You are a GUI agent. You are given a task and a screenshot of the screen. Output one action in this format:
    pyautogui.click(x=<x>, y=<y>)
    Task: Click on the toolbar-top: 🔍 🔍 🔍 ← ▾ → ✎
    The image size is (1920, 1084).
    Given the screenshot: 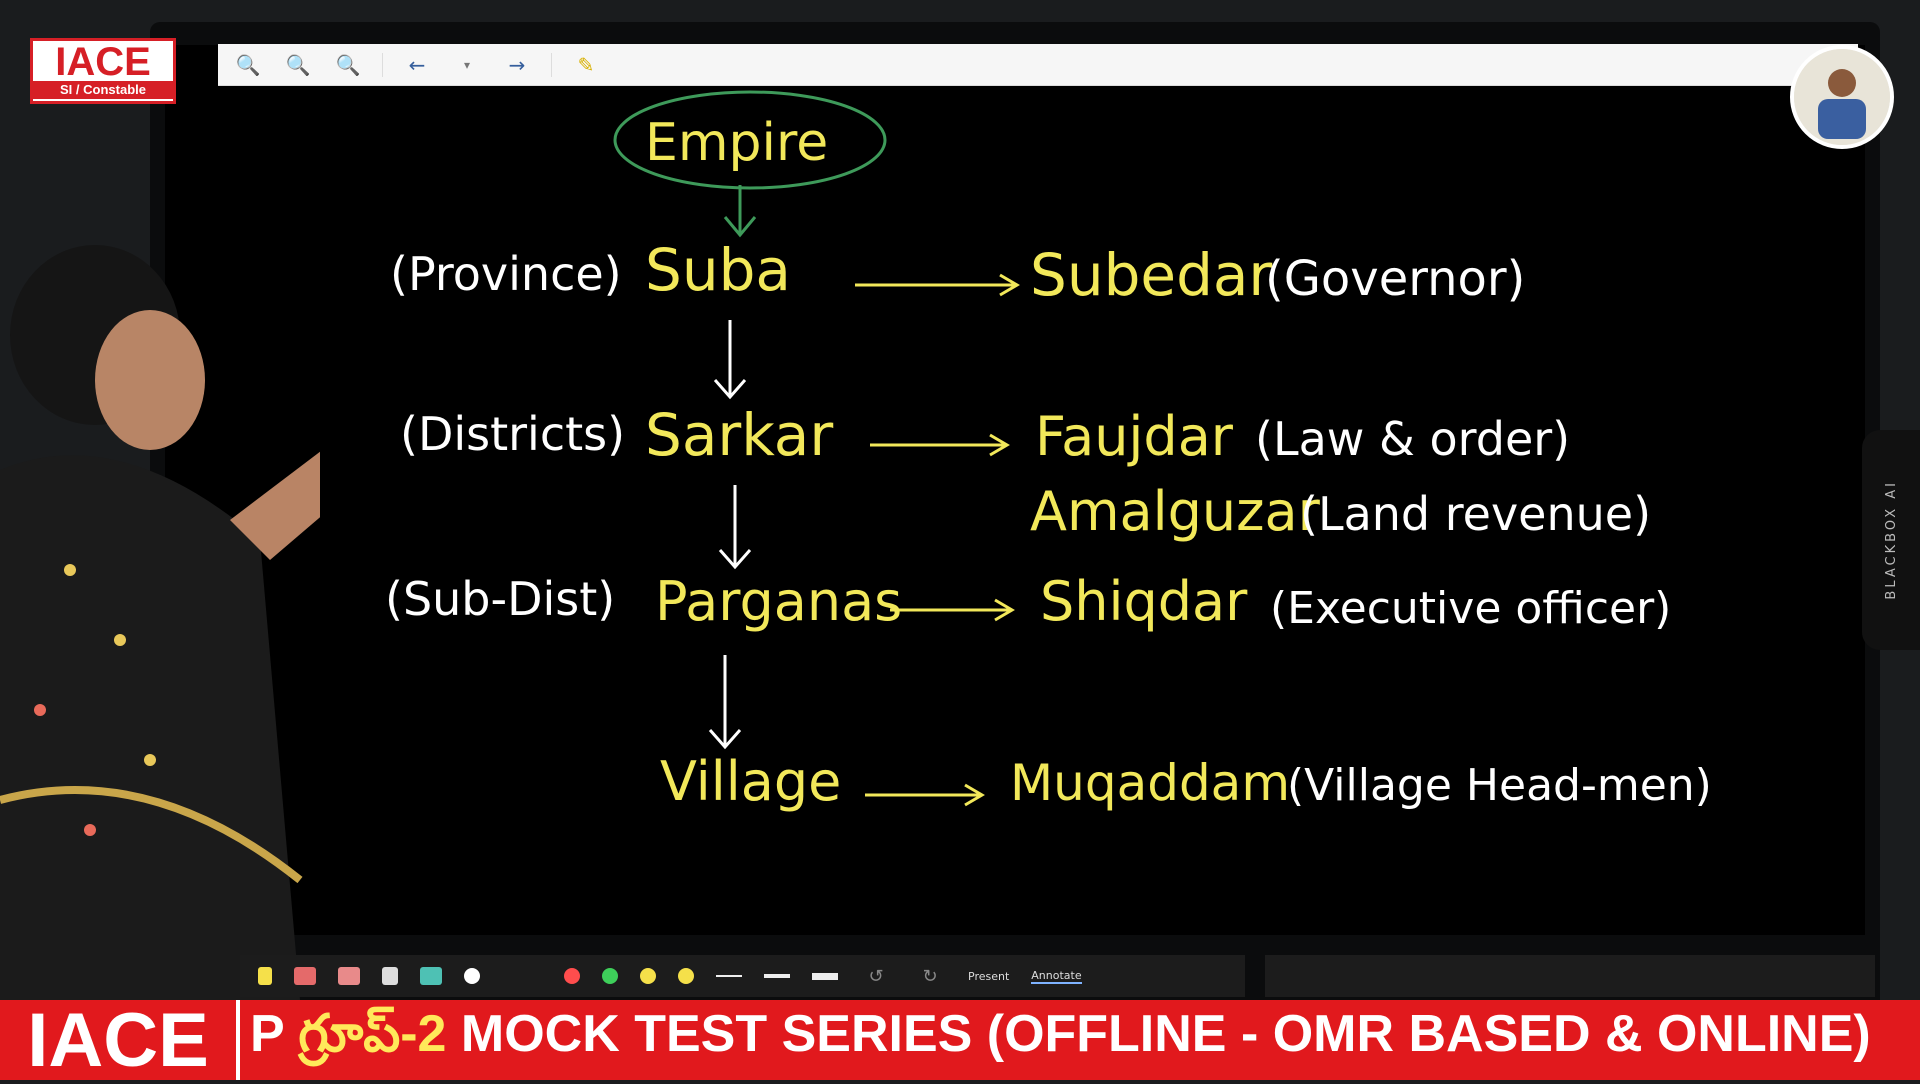 What is the action you would take?
    pyautogui.click(x=1038, y=65)
    